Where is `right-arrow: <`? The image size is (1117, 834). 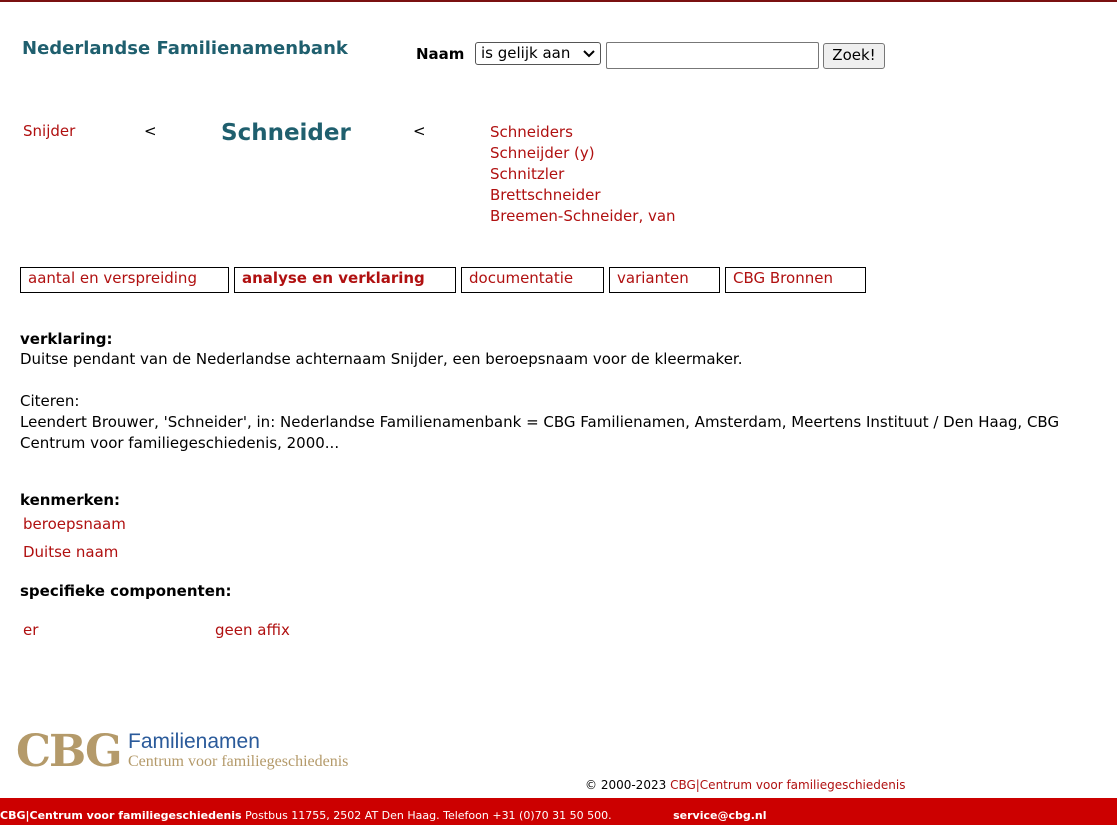
right-arrow: < is located at coordinates (419, 131).